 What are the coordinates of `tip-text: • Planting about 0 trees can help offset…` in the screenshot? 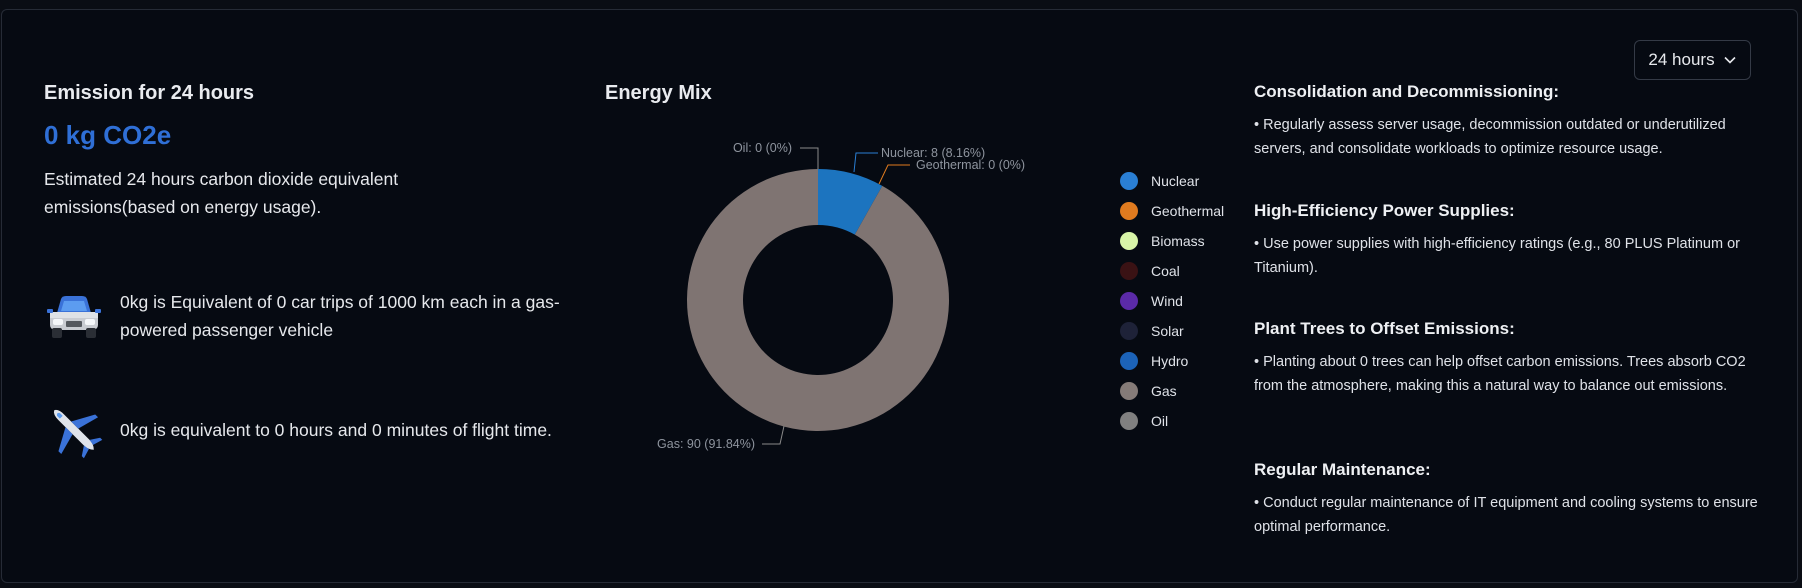 It's located at (1500, 374).